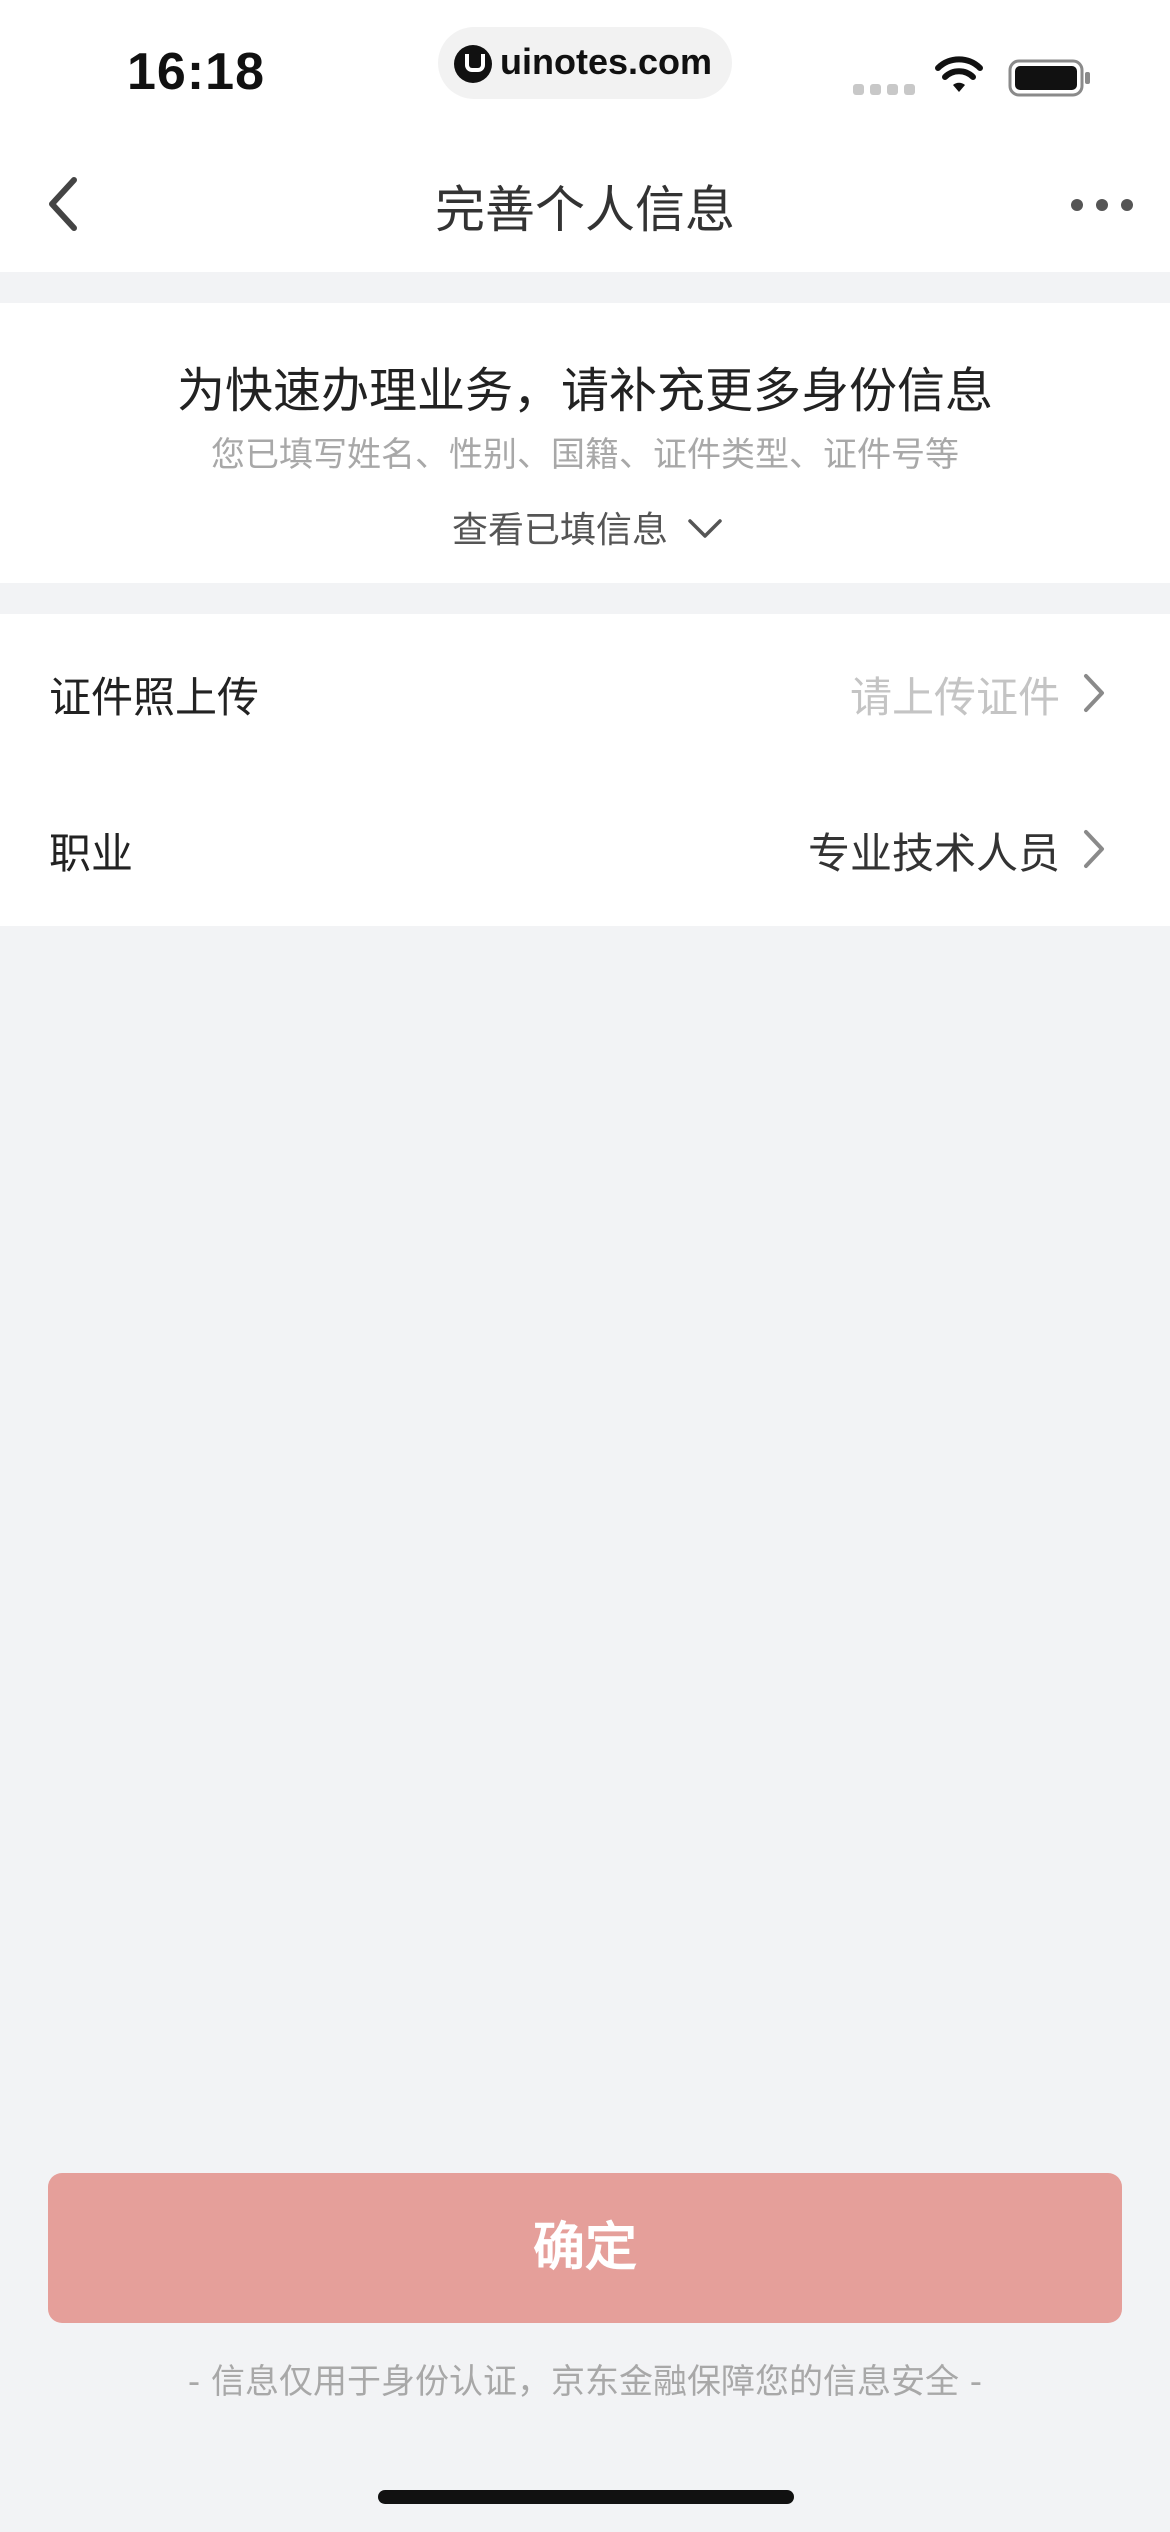  What do you see at coordinates (91, 853) in the screenshot?
I see `row-label: 职业` at bounding box center [91, 853].